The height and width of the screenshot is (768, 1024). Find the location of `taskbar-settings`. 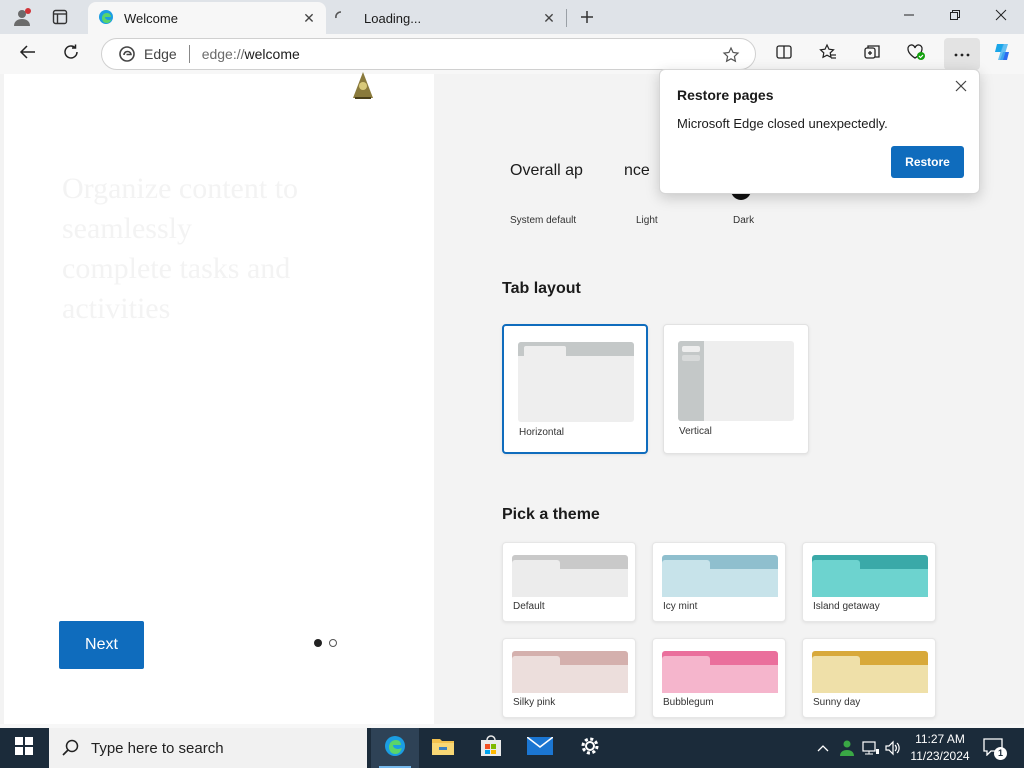

taskbar-settings is located at coordinates (590, 748).